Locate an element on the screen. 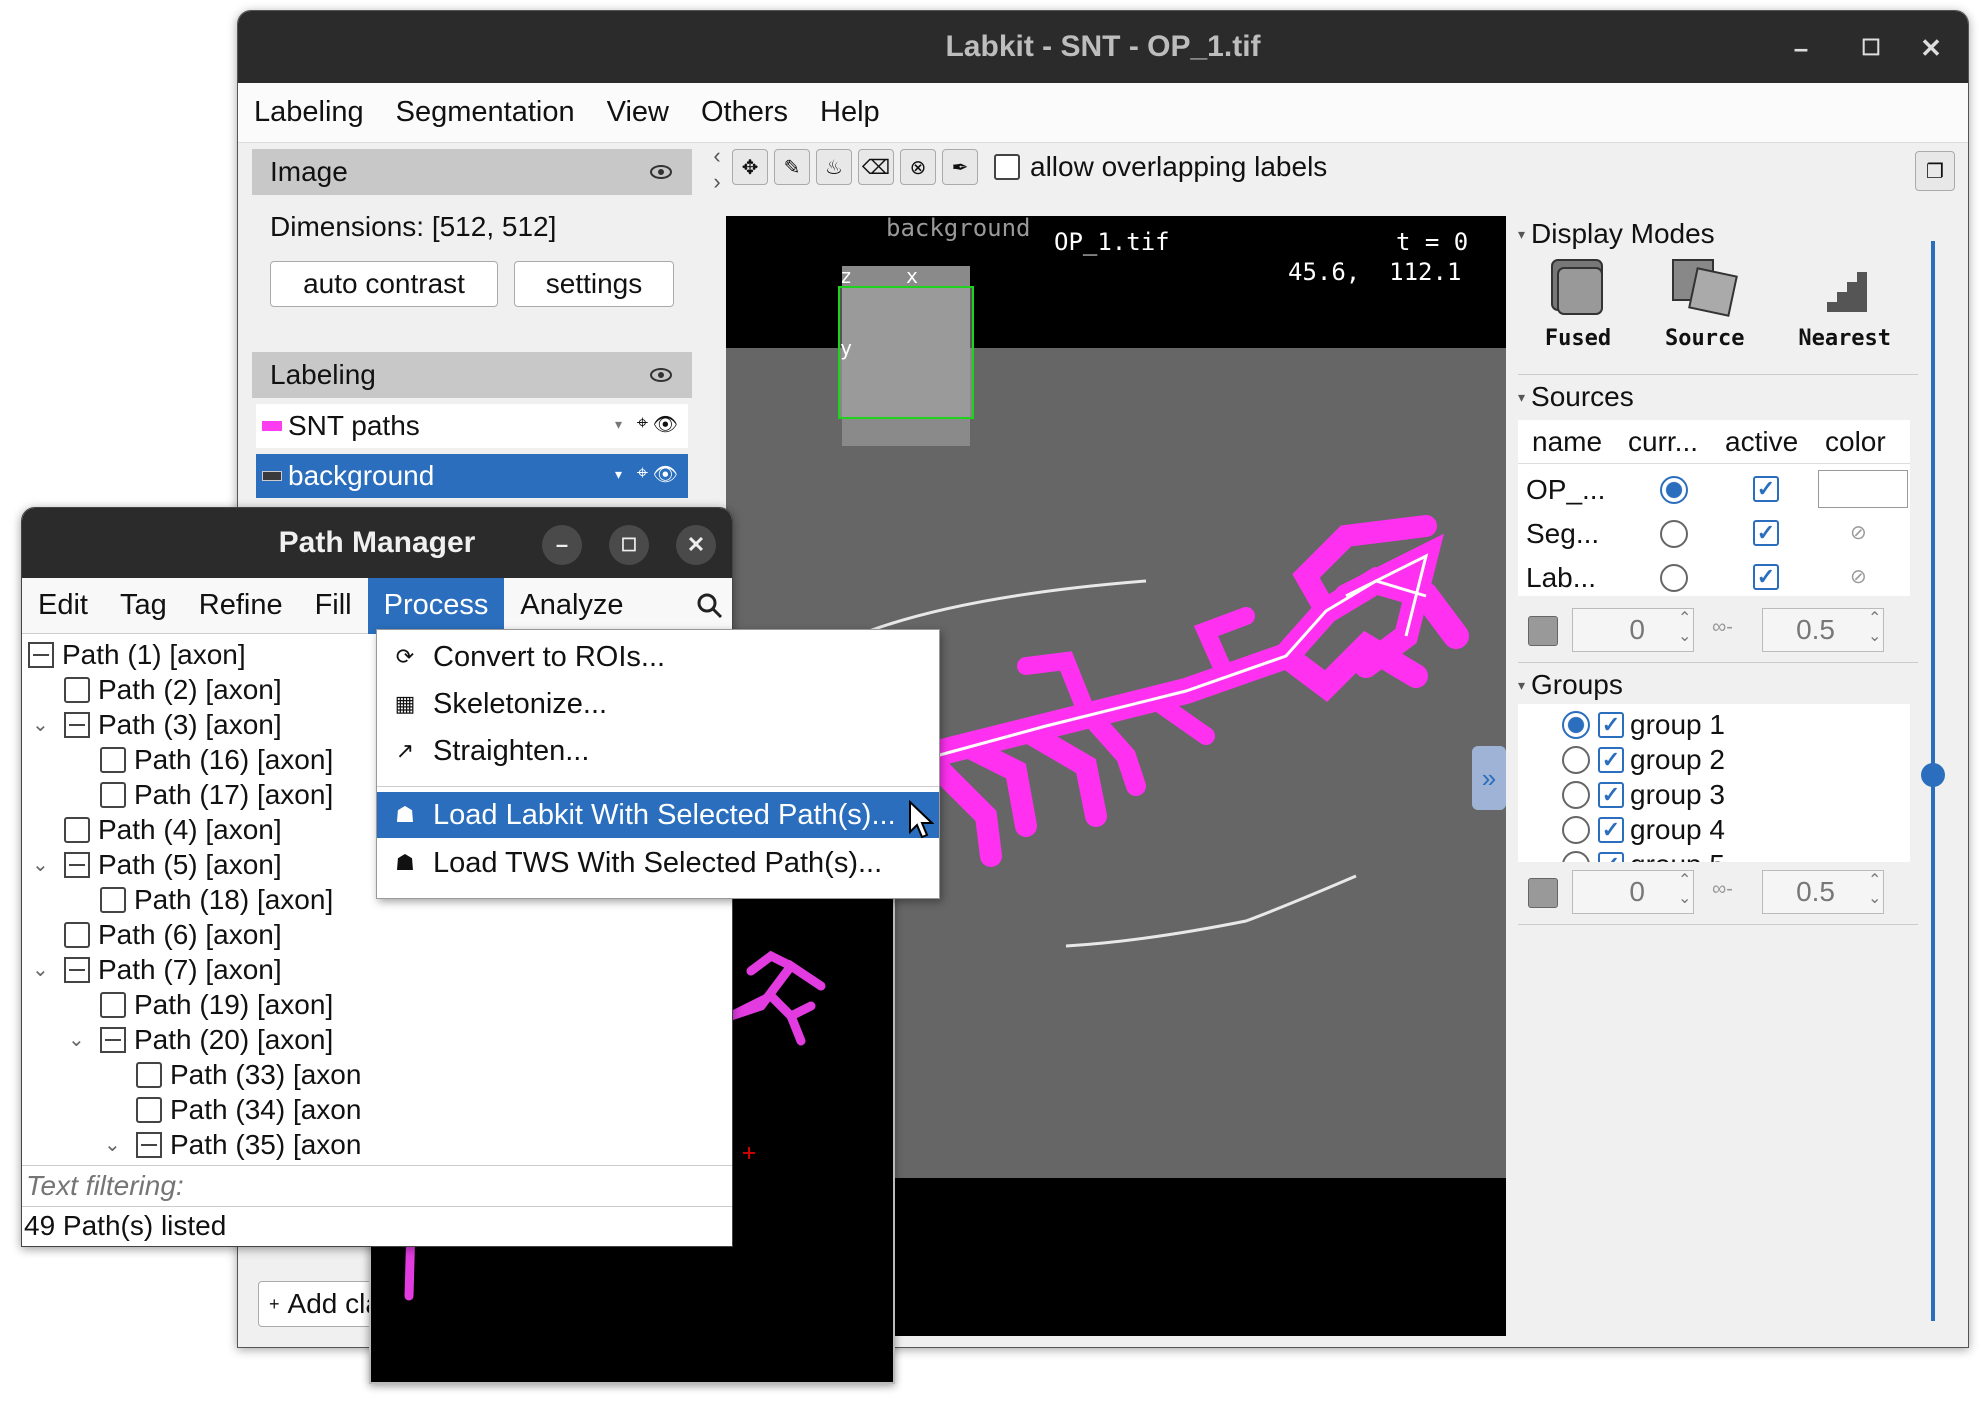  menu-others: Others is located at coordinates (744, 112).